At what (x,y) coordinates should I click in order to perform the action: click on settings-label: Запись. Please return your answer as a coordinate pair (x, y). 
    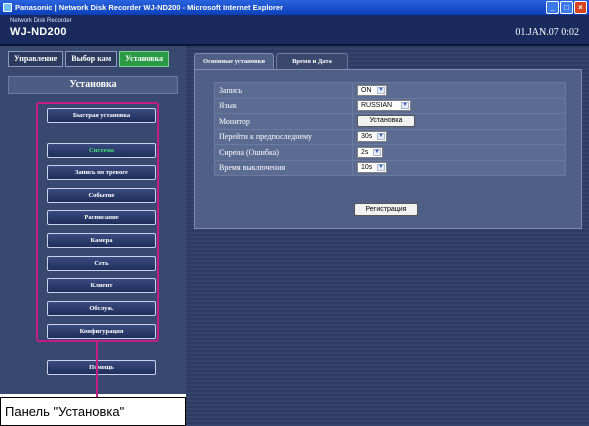
    Looking at the image, I should click on (283, 90).